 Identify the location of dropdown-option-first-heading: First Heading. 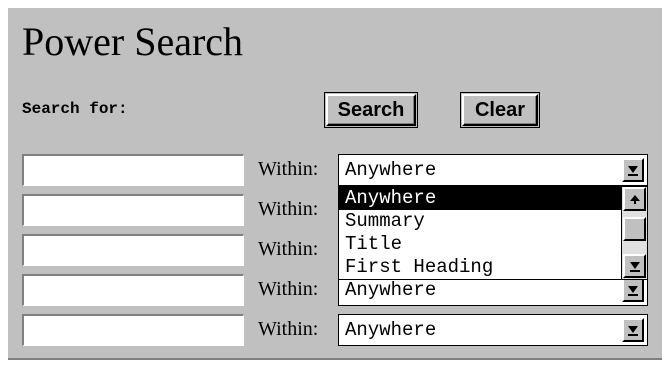
(480, 267).